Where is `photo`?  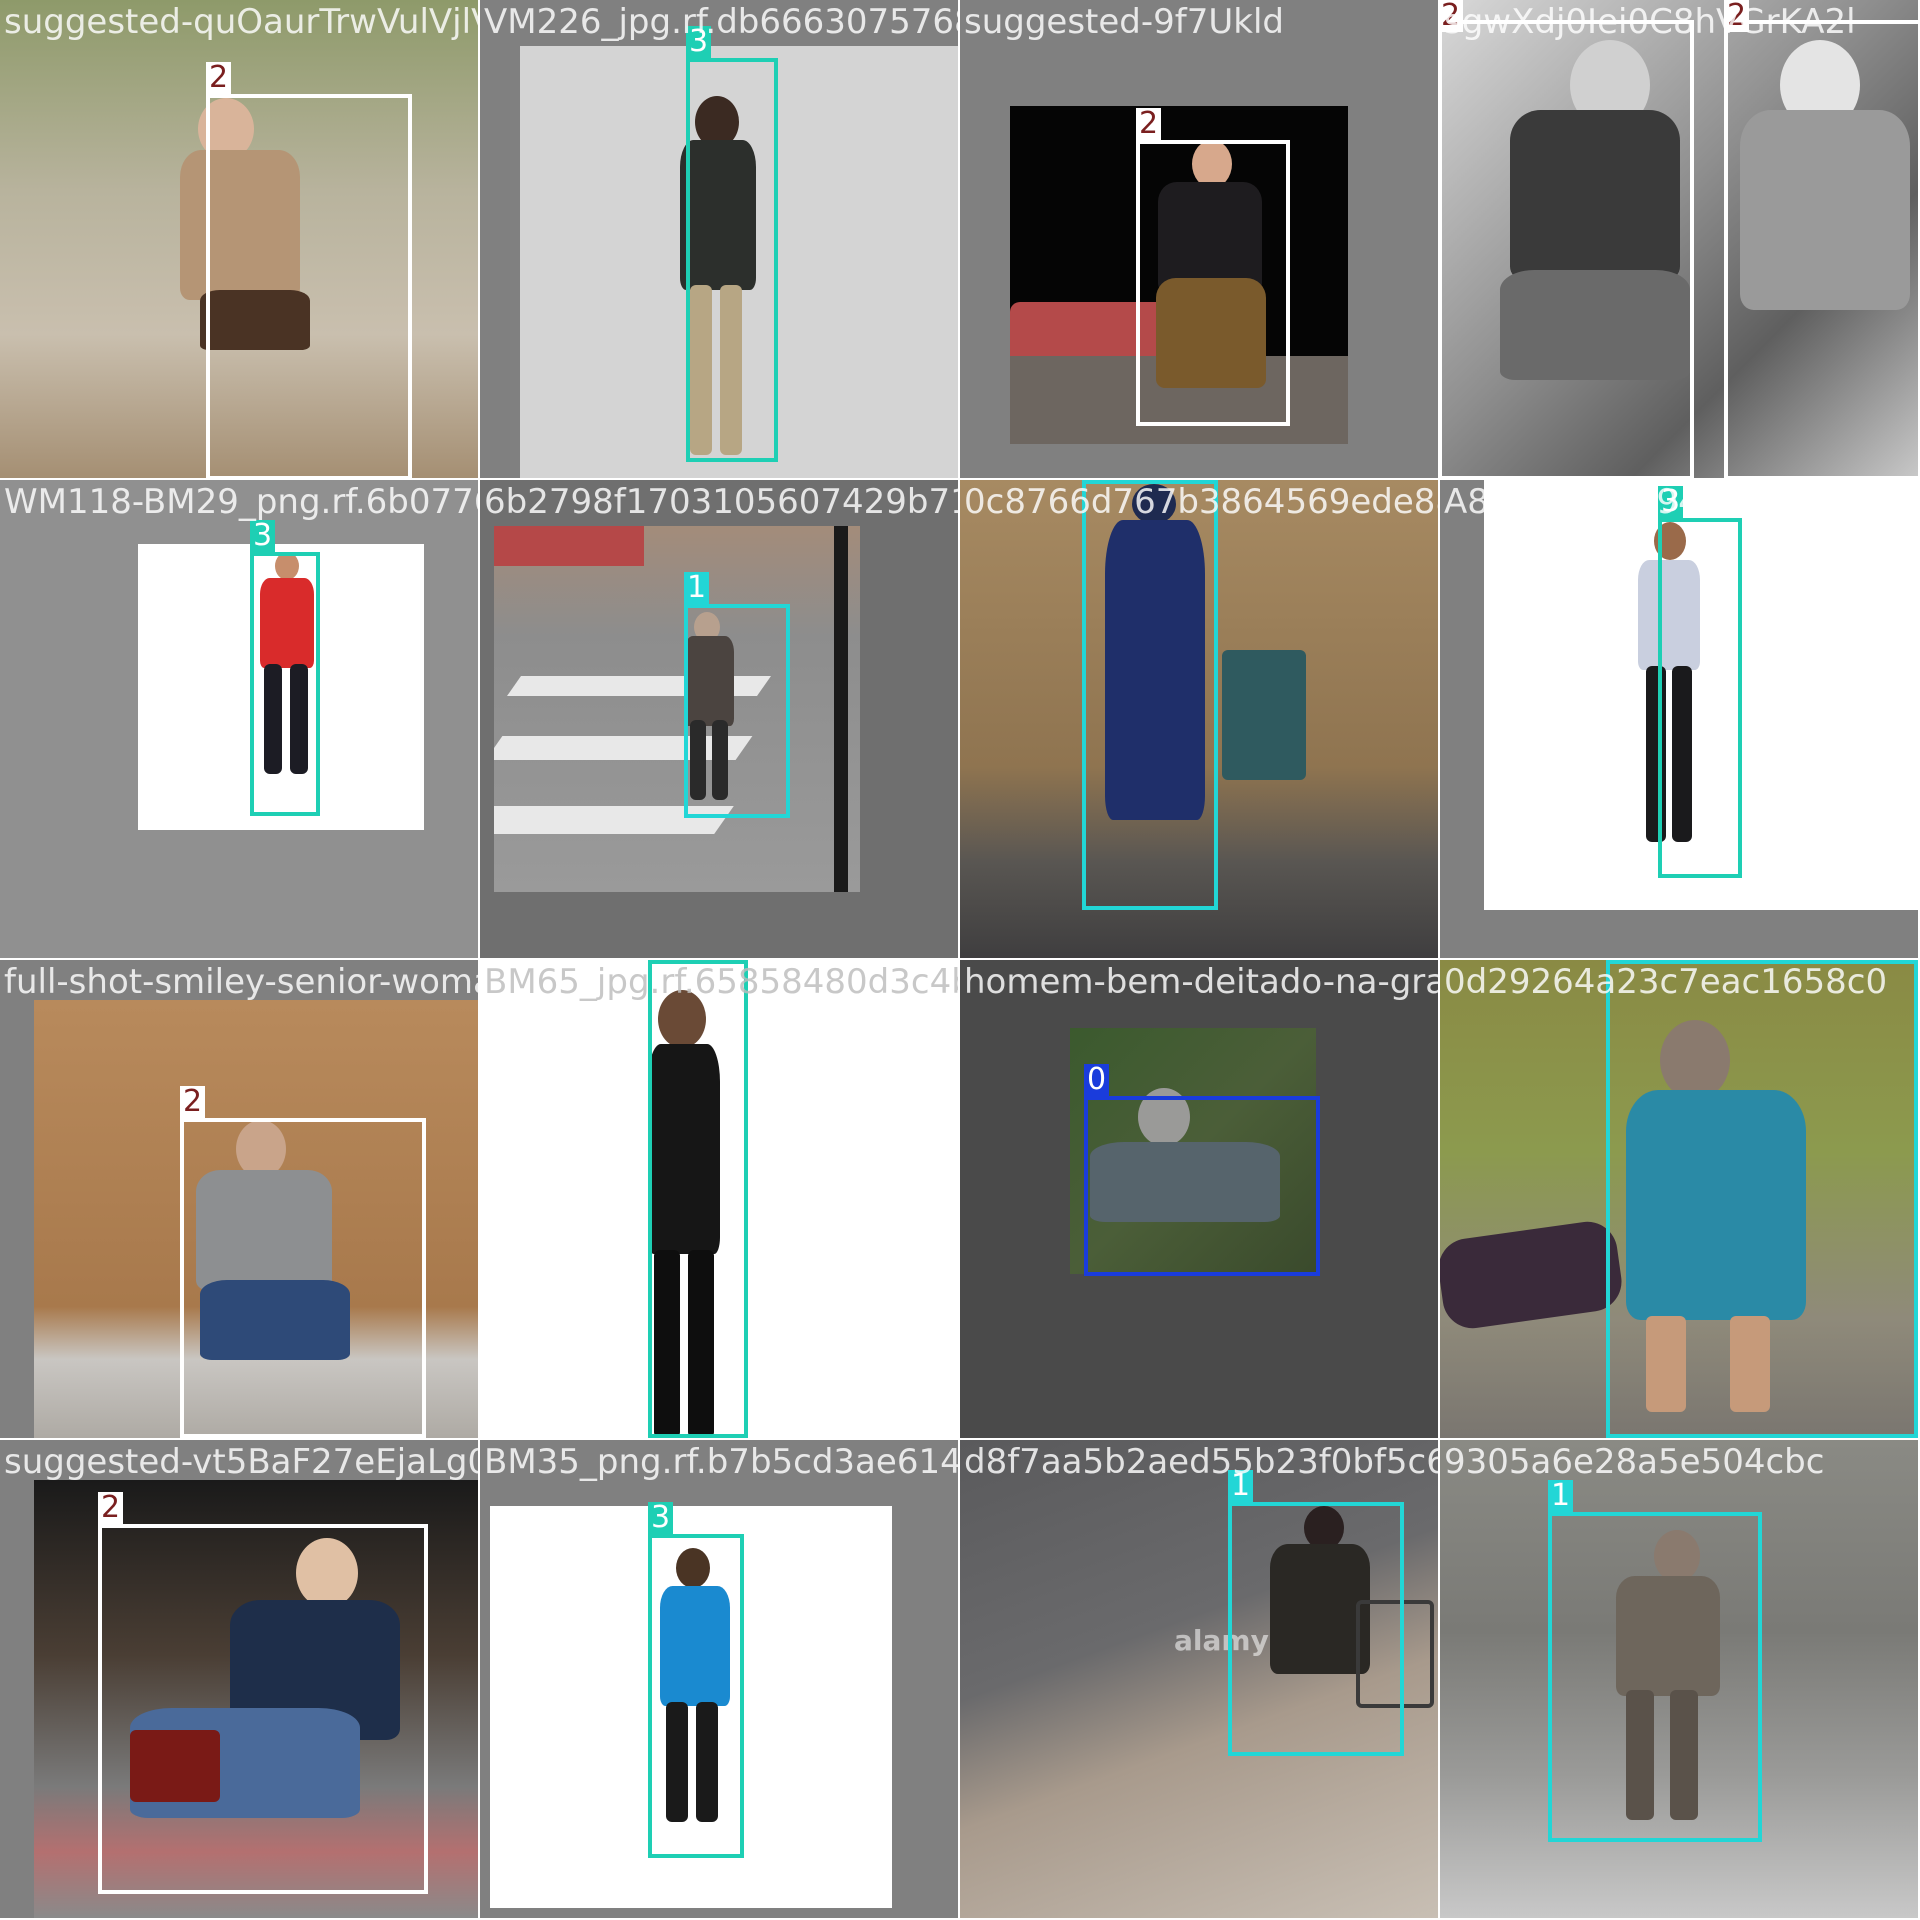 photo is located at coordinates (677, 709).